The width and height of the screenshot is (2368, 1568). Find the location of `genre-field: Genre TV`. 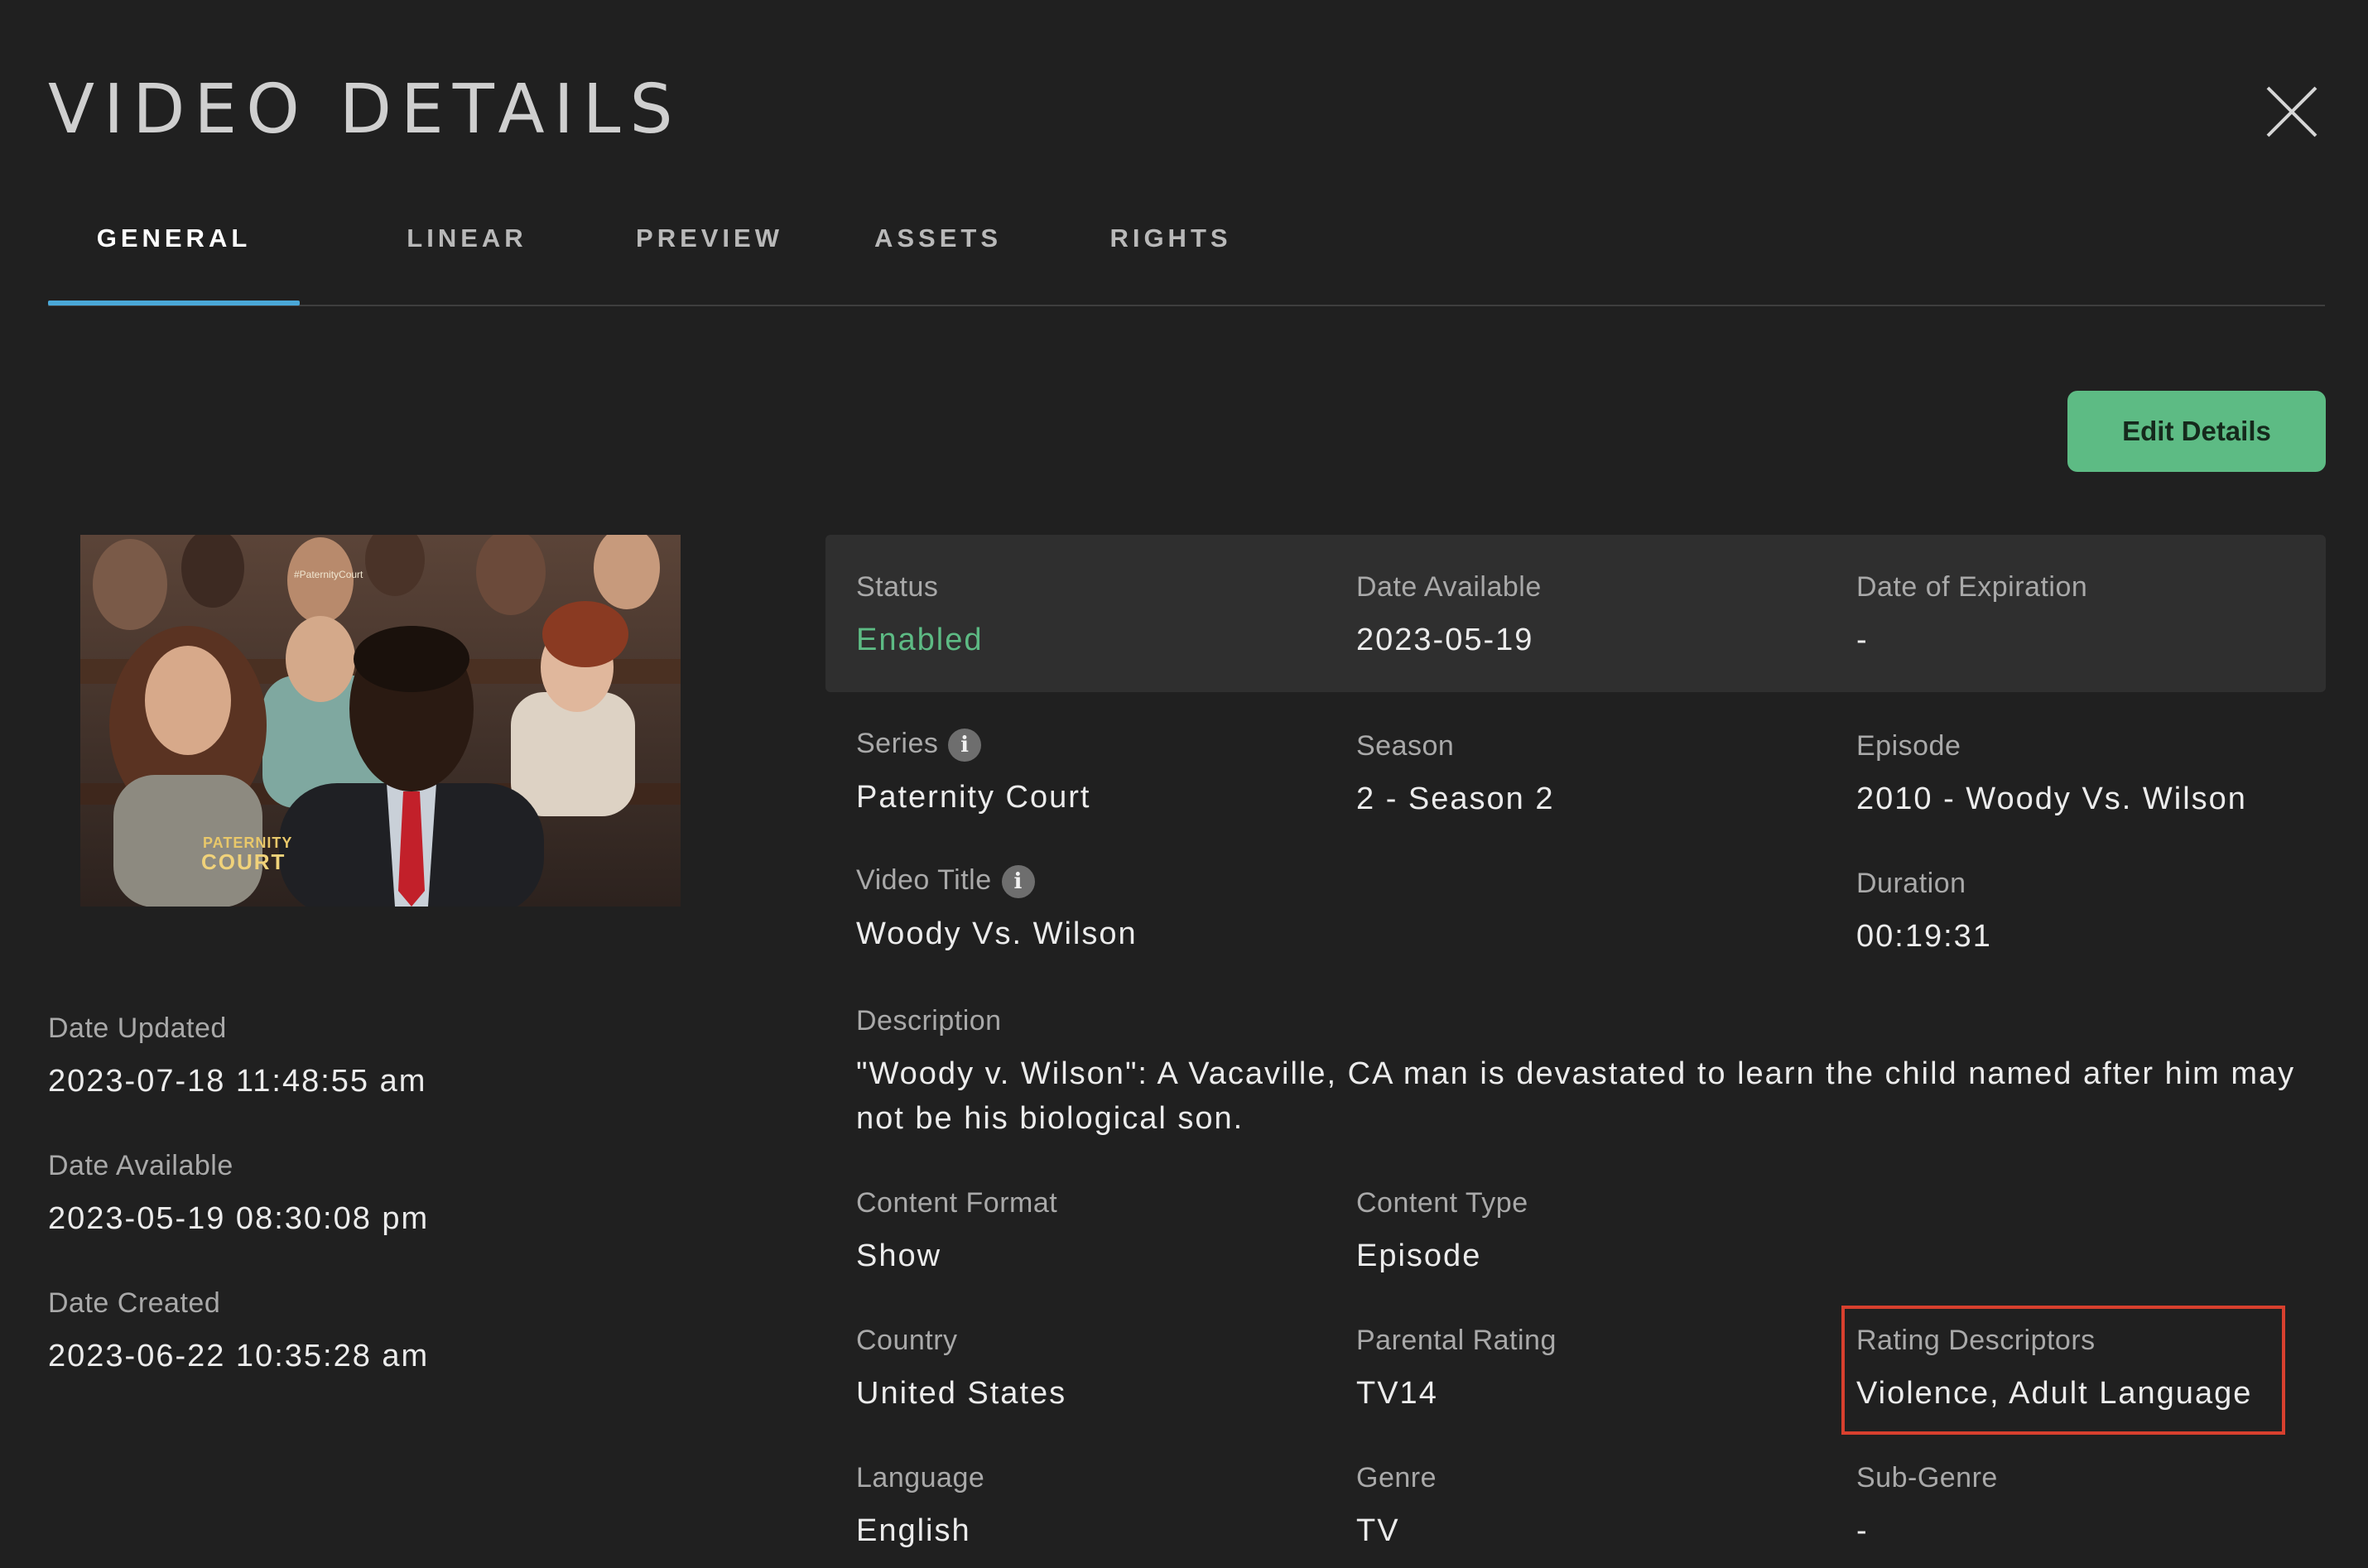

genre-field: Genre TV is located at coordinates (1396, 1505).